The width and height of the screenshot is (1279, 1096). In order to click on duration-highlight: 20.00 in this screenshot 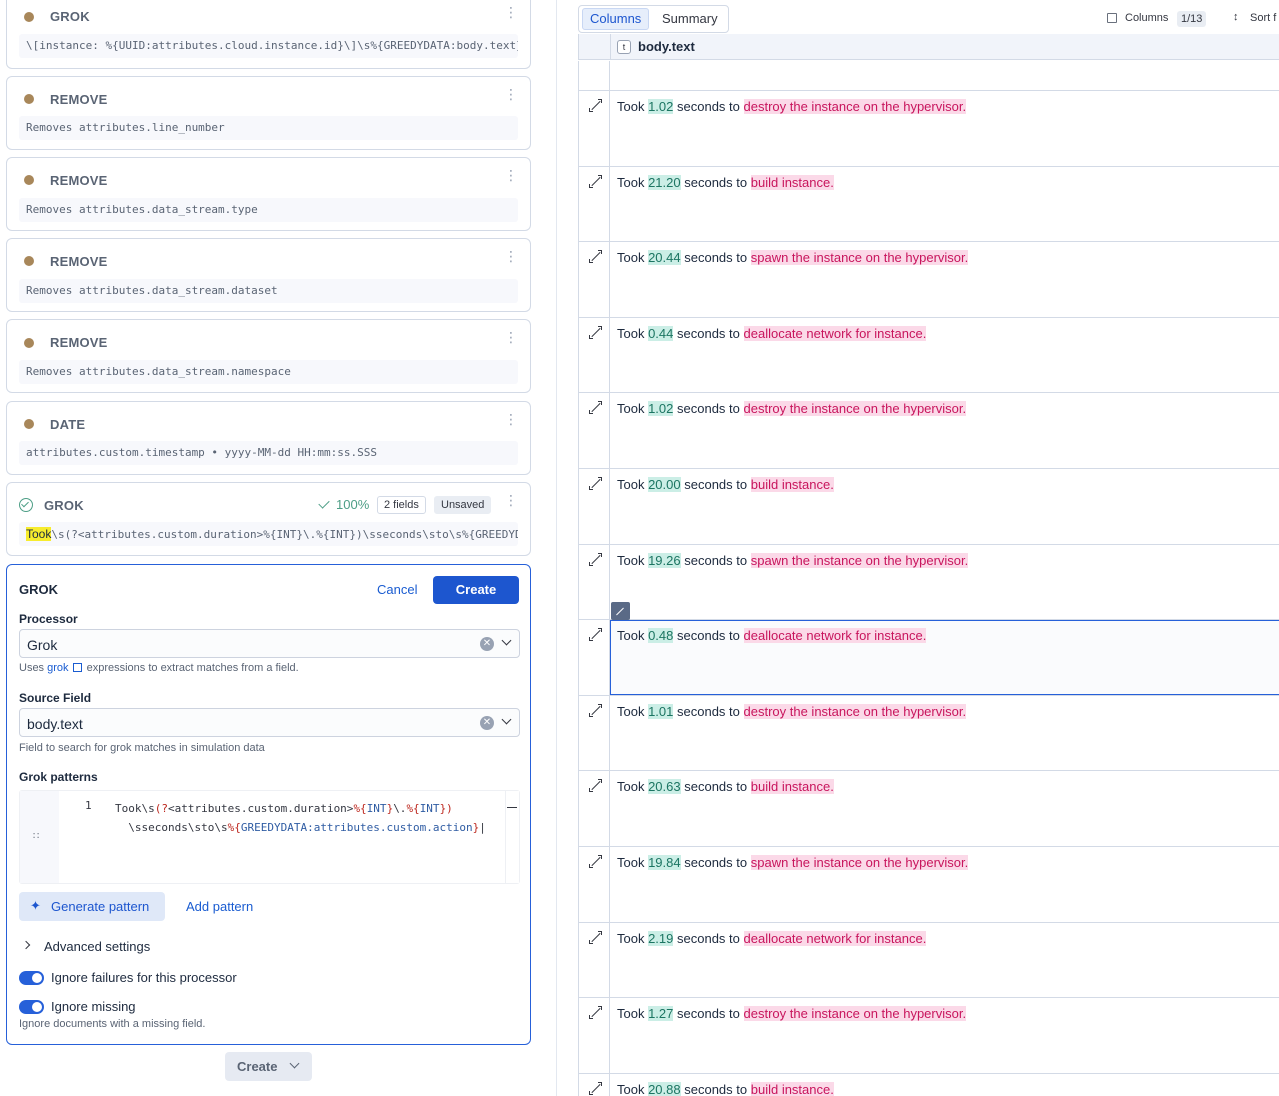, I will do `click(664, 484)`.